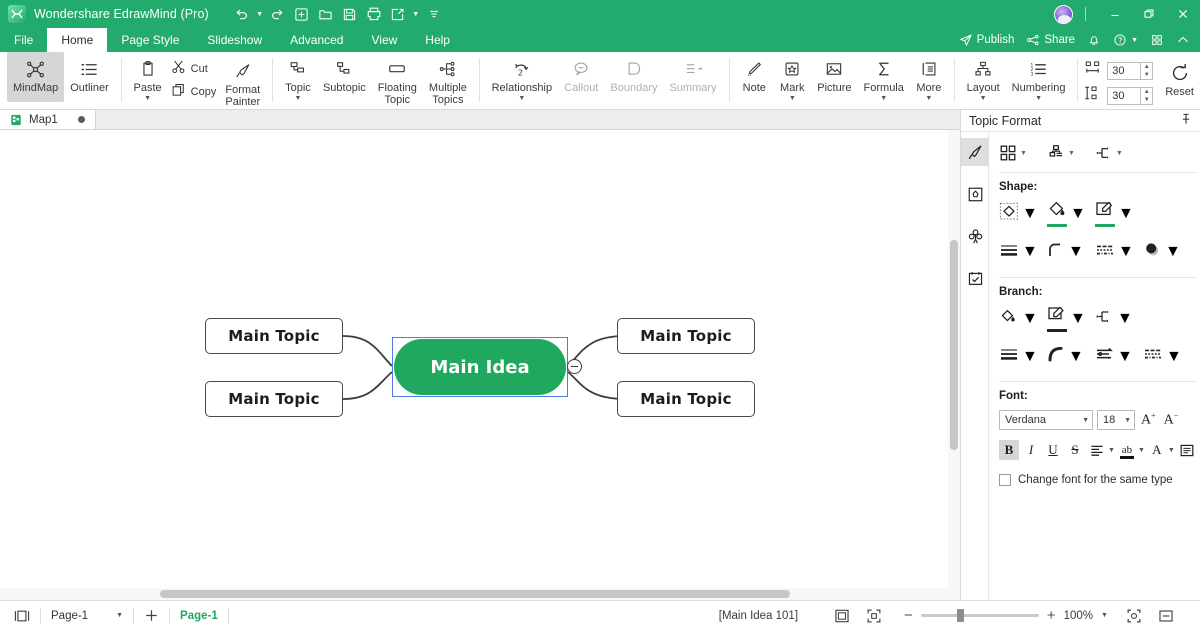 This screenshot has height=630, width=1200. Describe the element at coordinates (89, 73) in the screenshot. I see `outliner-button: Outliner` at that location.